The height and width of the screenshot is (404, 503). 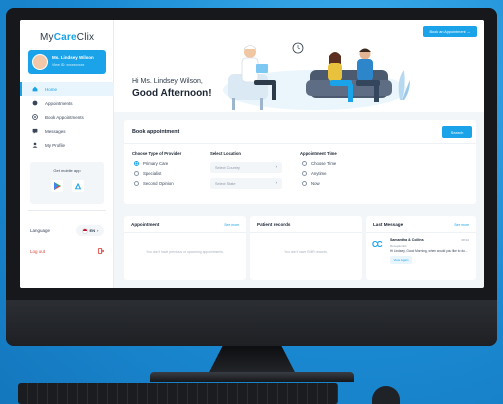 What do you see at coordinates (68, 65) in the screenshot?
I see `user-id-link: View ID: xxxxxxxxxx` at bounding box center [68, 65].